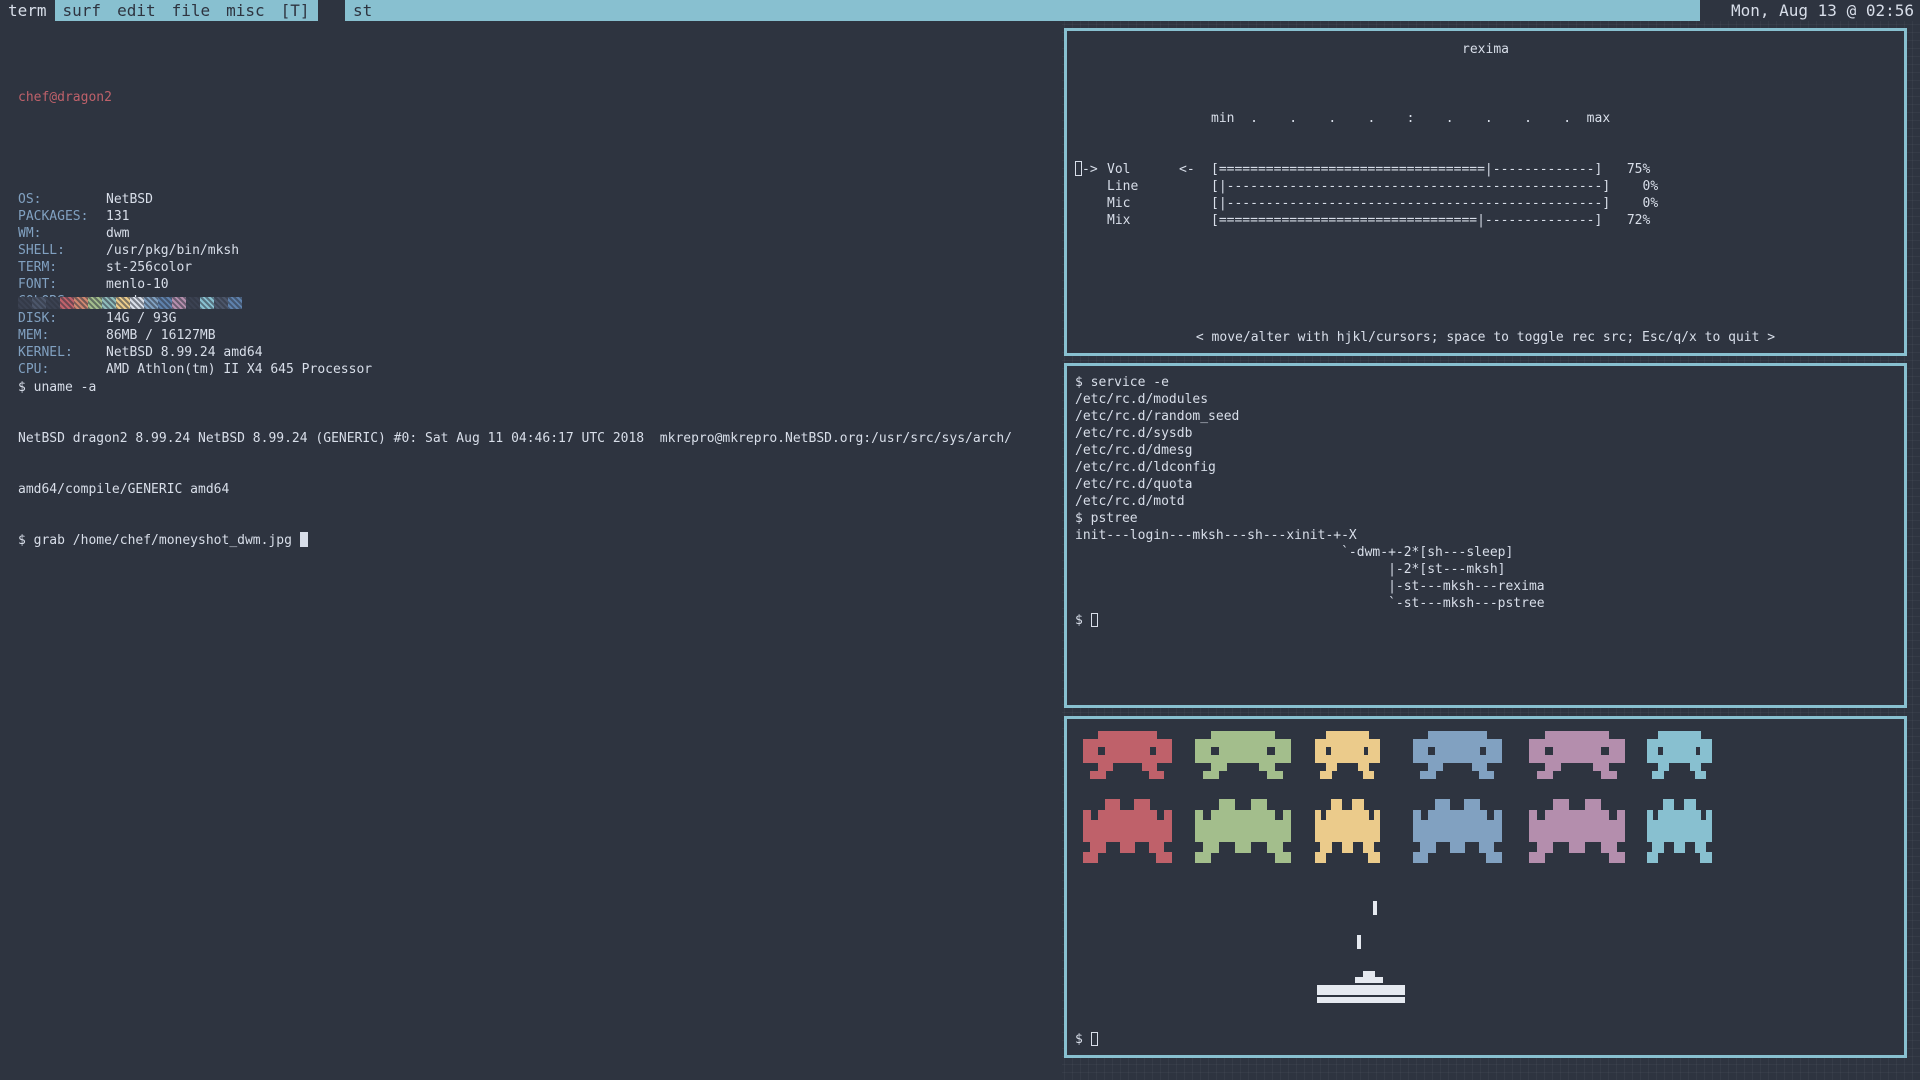  I want to click on sysinfo-value: st-256color, so click(149, 267).